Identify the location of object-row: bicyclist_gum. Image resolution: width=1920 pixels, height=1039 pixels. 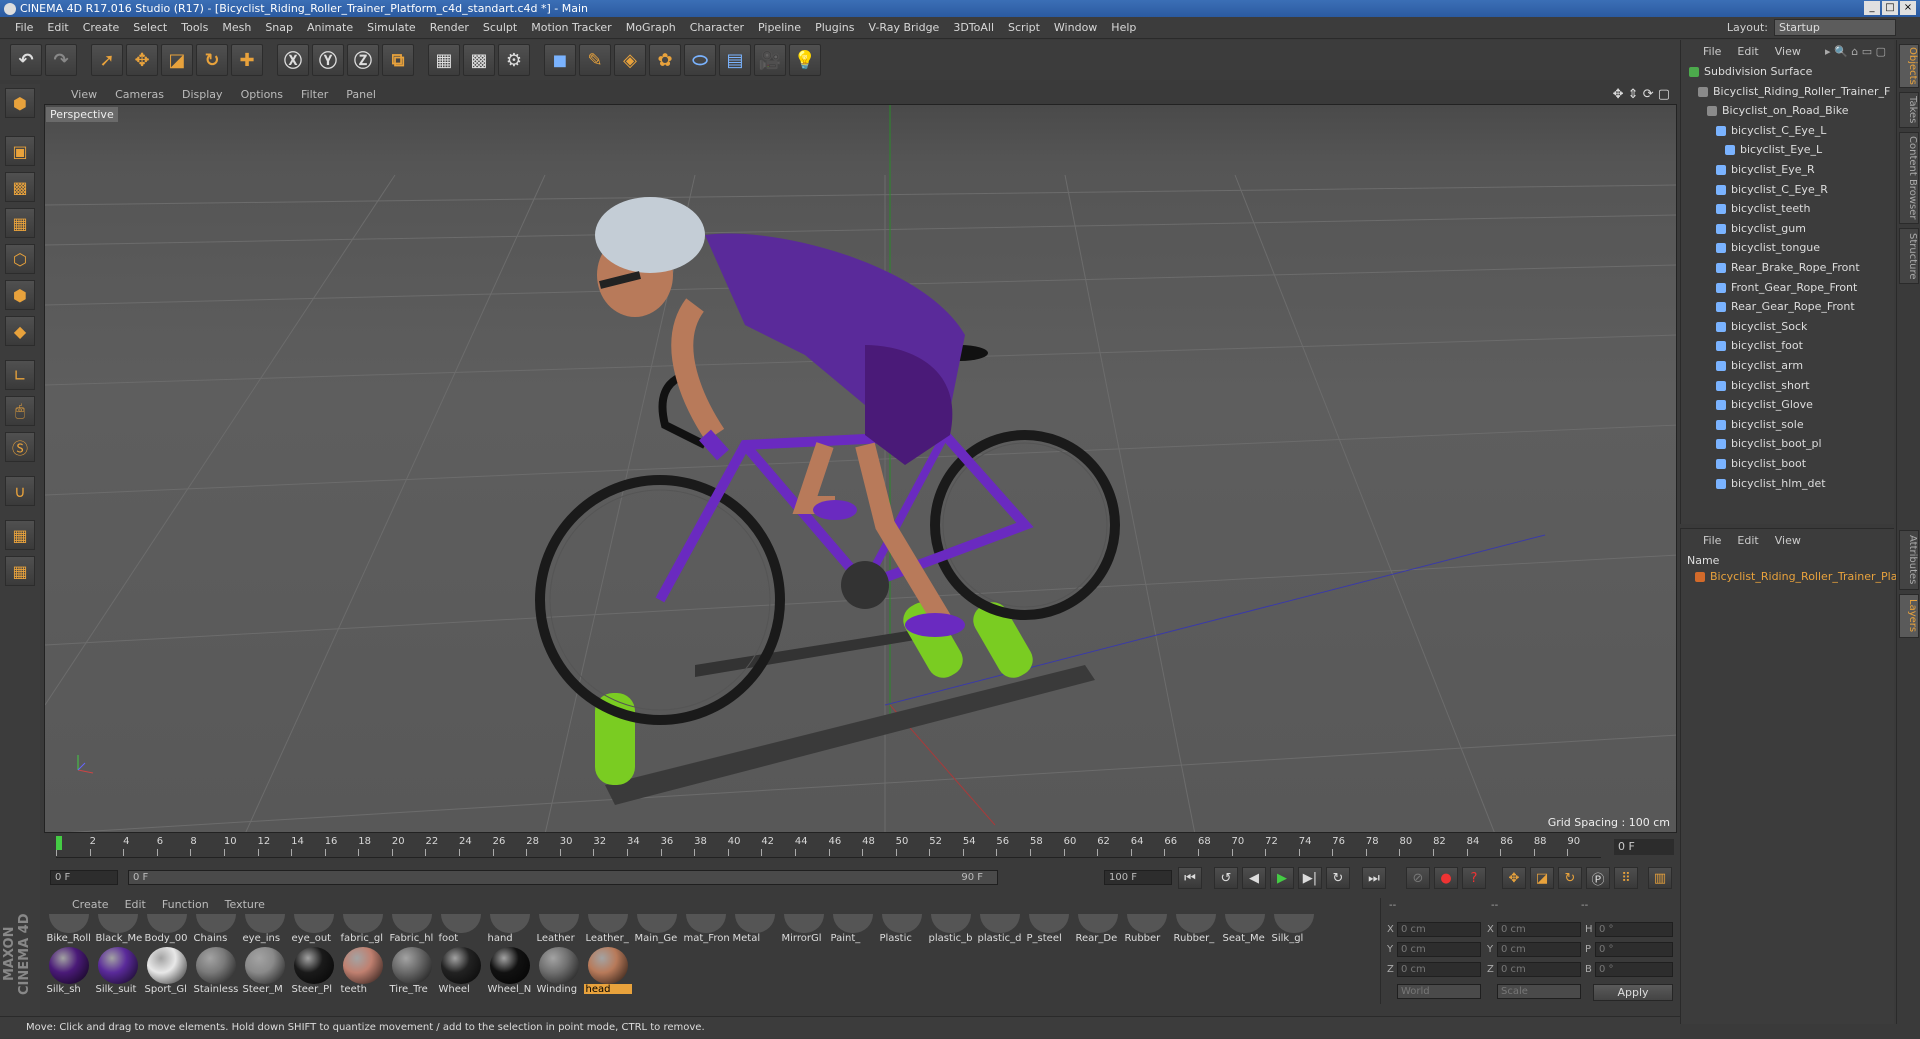
(1761, 228).